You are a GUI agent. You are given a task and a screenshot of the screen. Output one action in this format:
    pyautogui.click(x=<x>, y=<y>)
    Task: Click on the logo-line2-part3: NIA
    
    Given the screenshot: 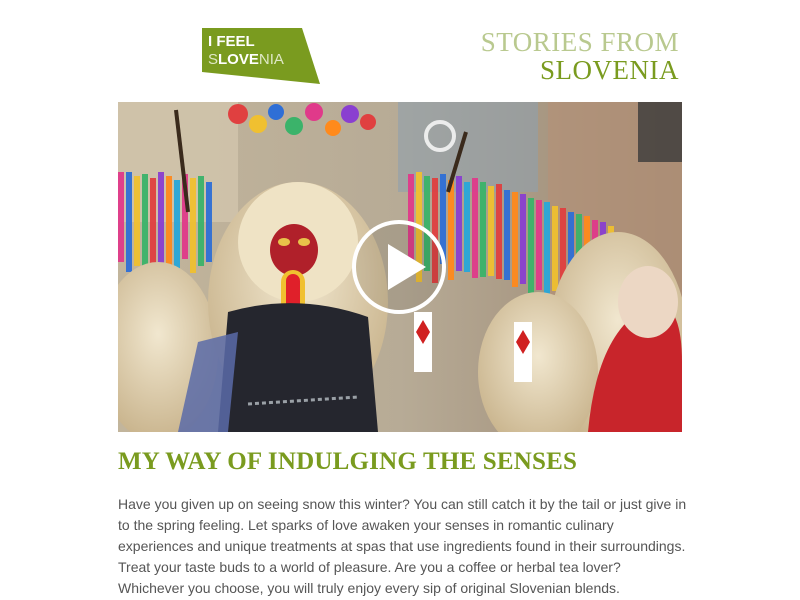 What is the action you would take?
    pyautogui.click(x=271, y=59)
    